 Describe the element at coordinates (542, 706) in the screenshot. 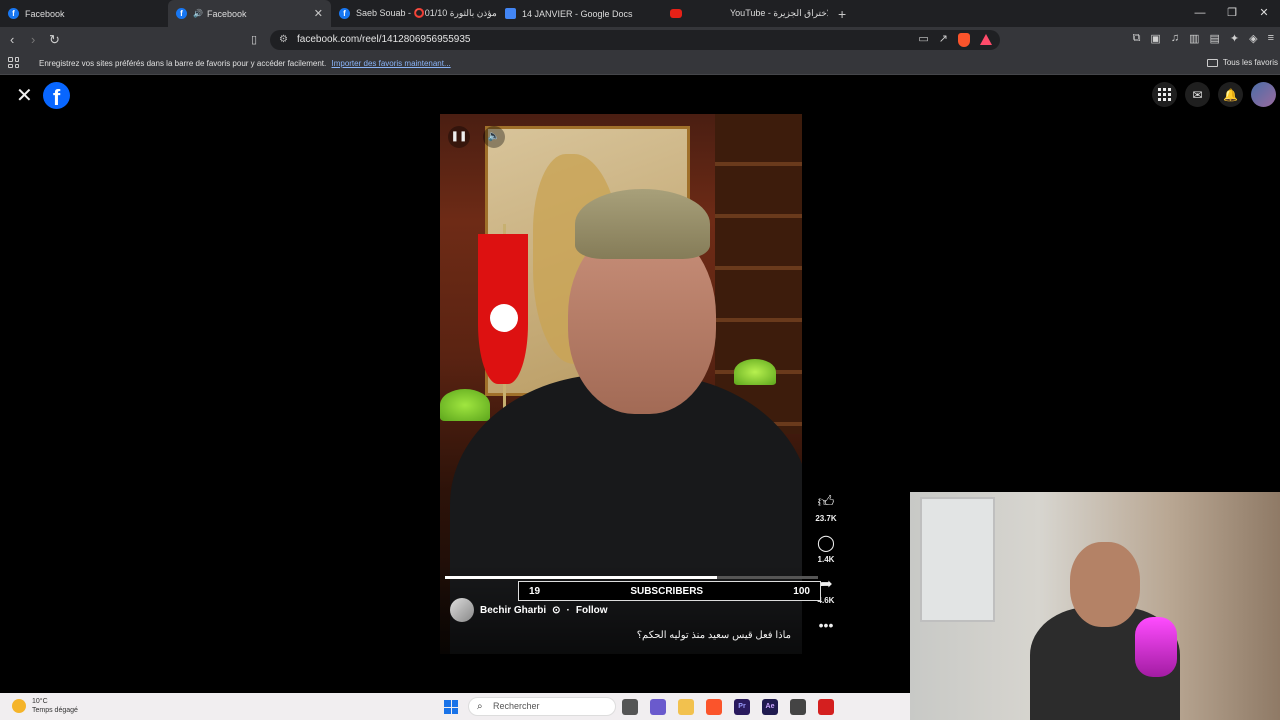

I see `taskbar-search: ⌕ Rechercher` at that location.